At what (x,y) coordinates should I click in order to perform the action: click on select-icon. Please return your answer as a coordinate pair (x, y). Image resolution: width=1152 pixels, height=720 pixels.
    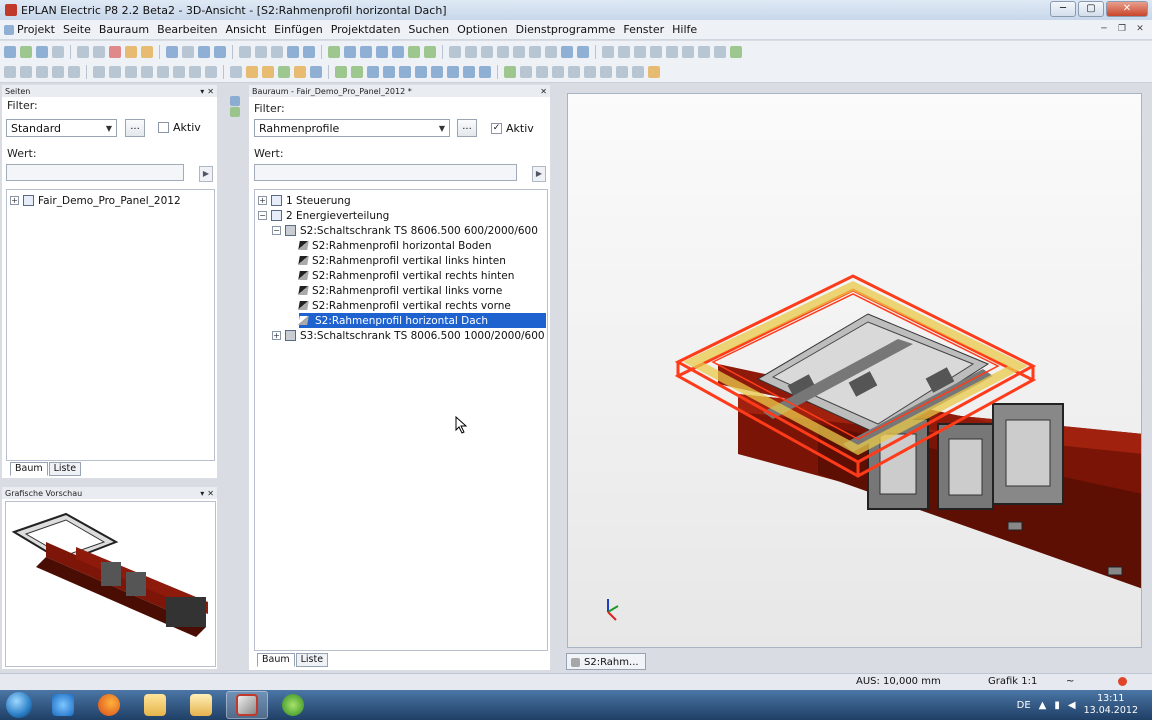
    Looking at the image, I should click on (704, 51).